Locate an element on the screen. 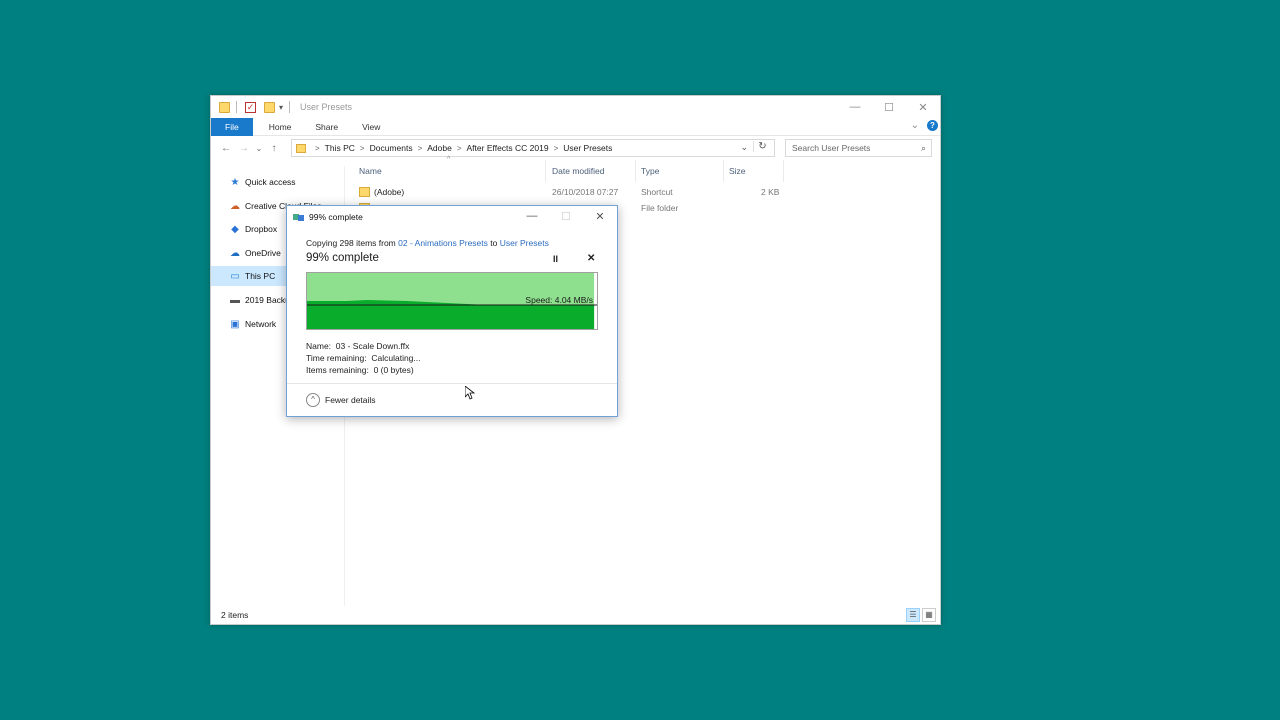 The image size is (1280, 720). tab-file: File is located at coordinates (232, 126).